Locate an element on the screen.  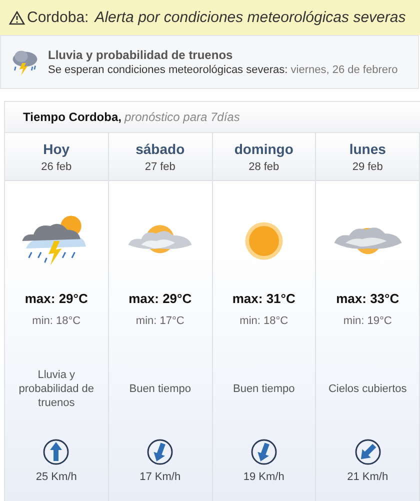
alert-location: Cordoba: is located at coordinates (58, 17).